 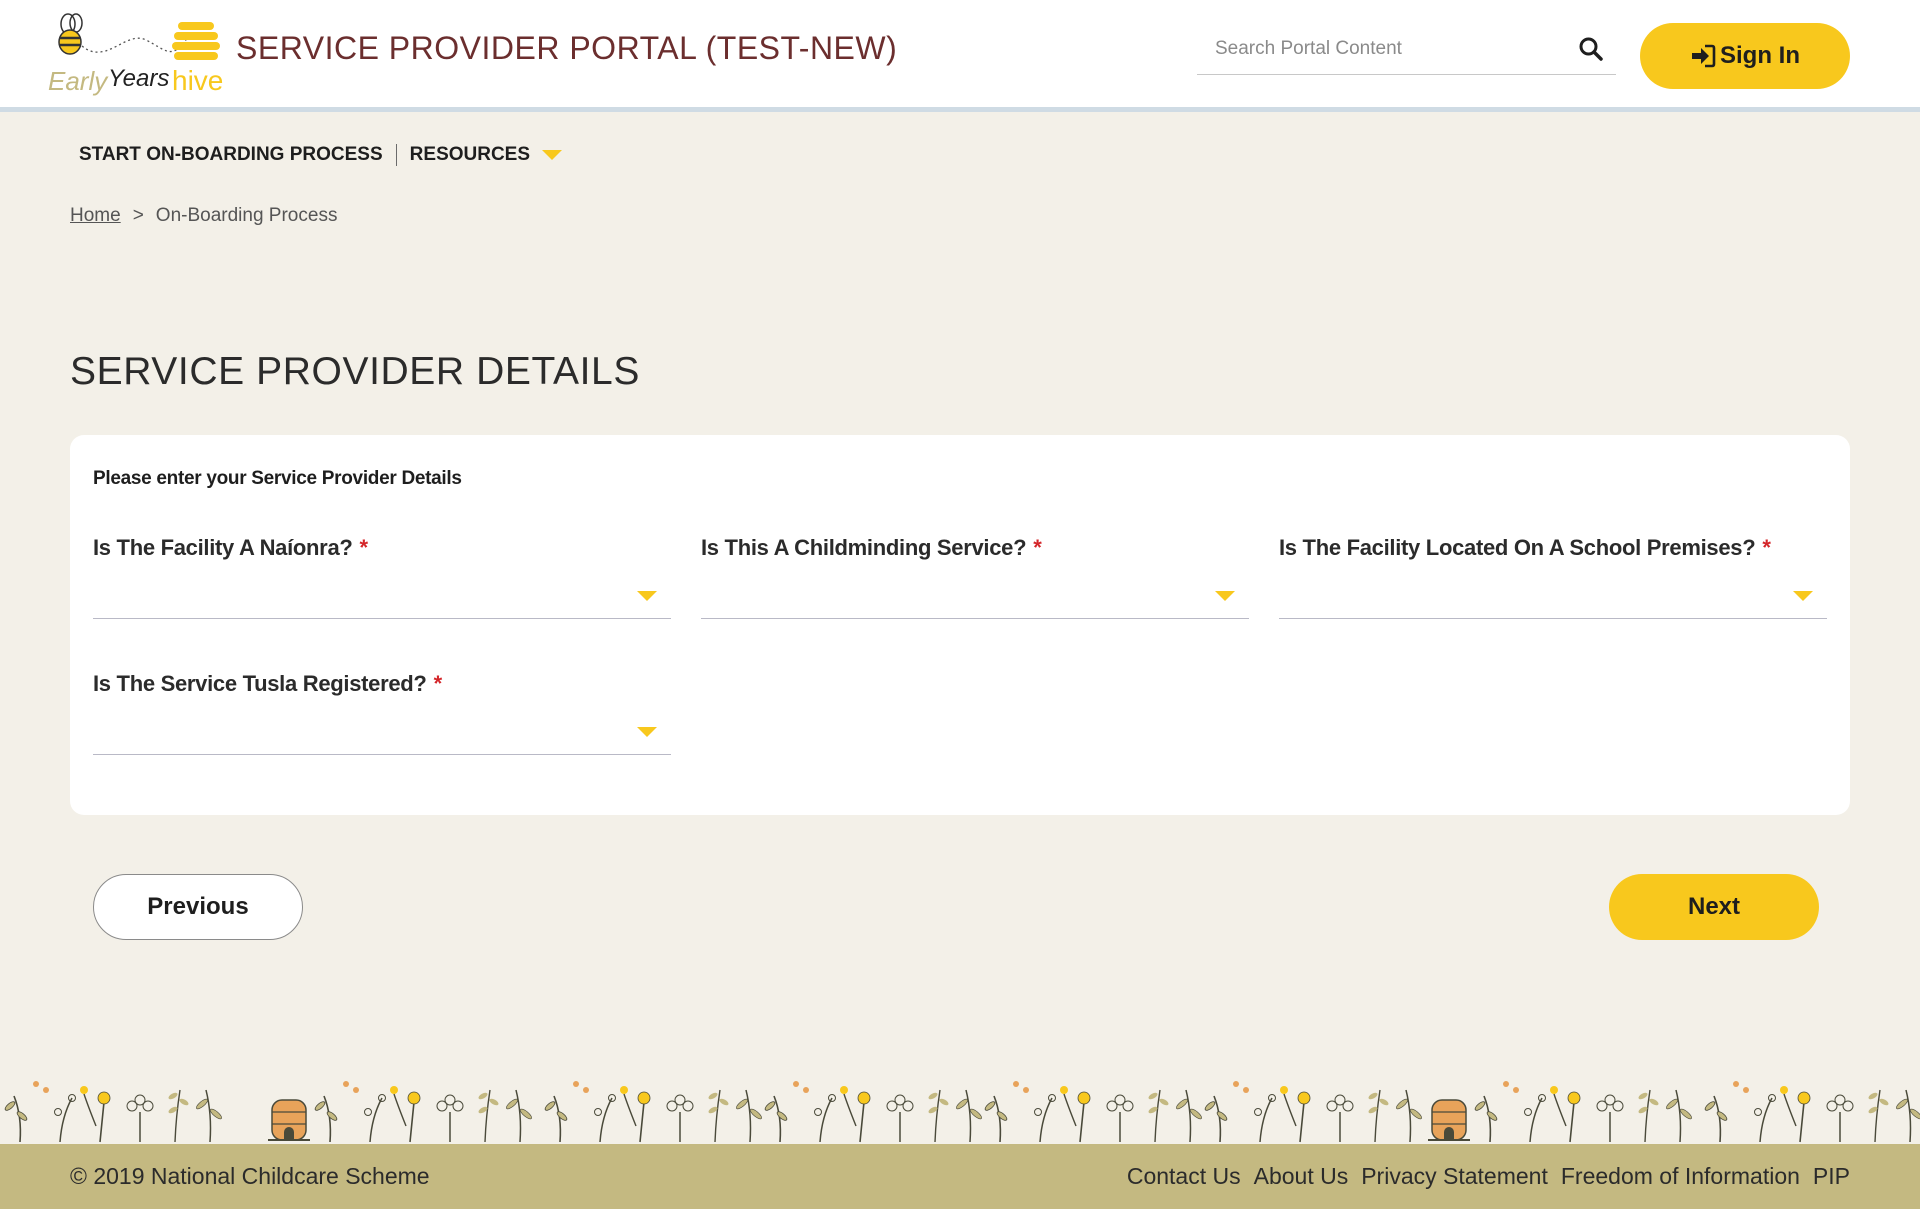 I want to click on field-label: Is This A Childminding Service? *, so click(x=975, y=548).